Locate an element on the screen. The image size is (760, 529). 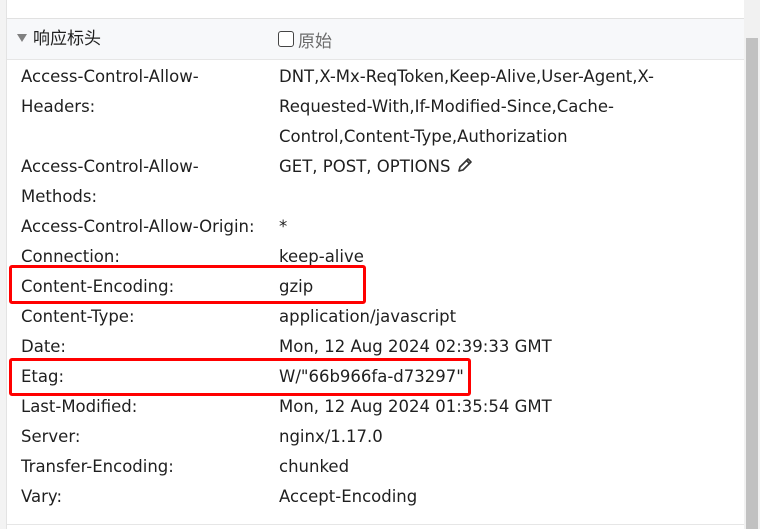
header-value: keep-alive is located at coordinates (321, 256).